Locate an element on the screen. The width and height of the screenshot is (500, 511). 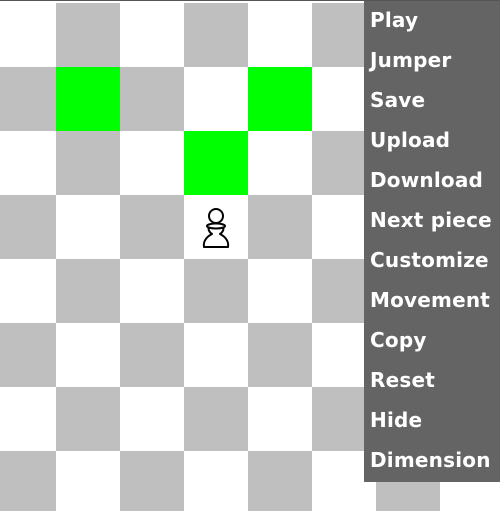
menu-item-play: Play is located at coordinates (432, 22).